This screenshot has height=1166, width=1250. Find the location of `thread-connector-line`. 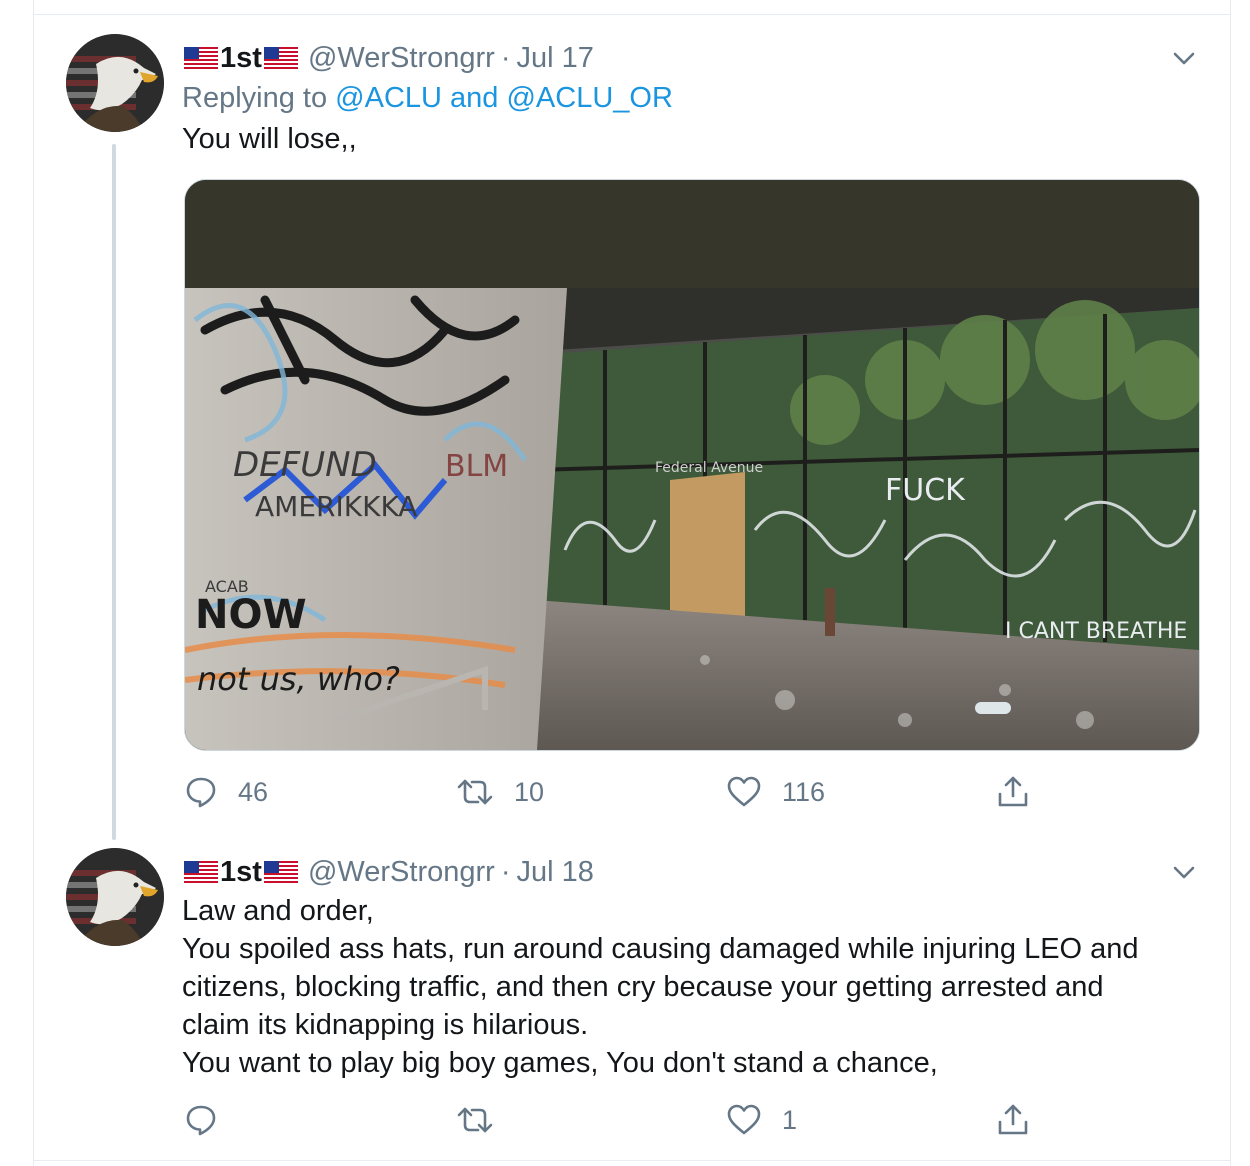

thread-connector-line is located at coordinates (114, 492).